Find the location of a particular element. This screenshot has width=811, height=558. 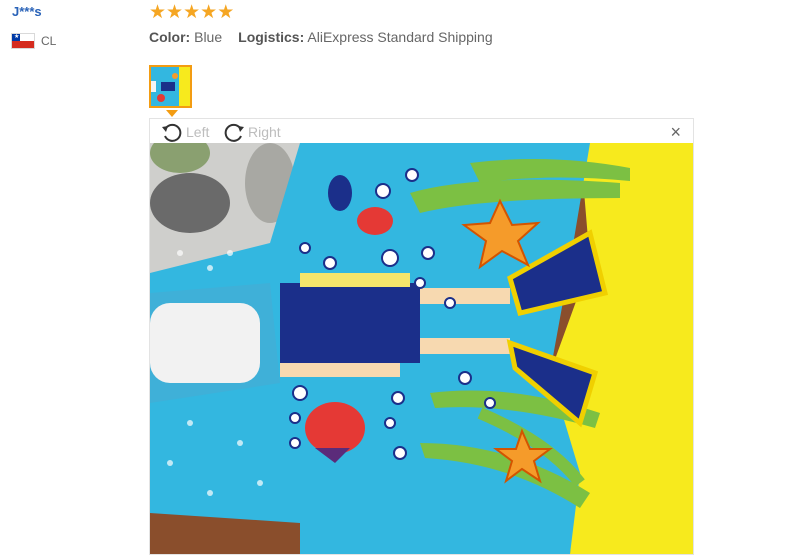

rotate-right-button: Right is located at coordinates (251, 132).